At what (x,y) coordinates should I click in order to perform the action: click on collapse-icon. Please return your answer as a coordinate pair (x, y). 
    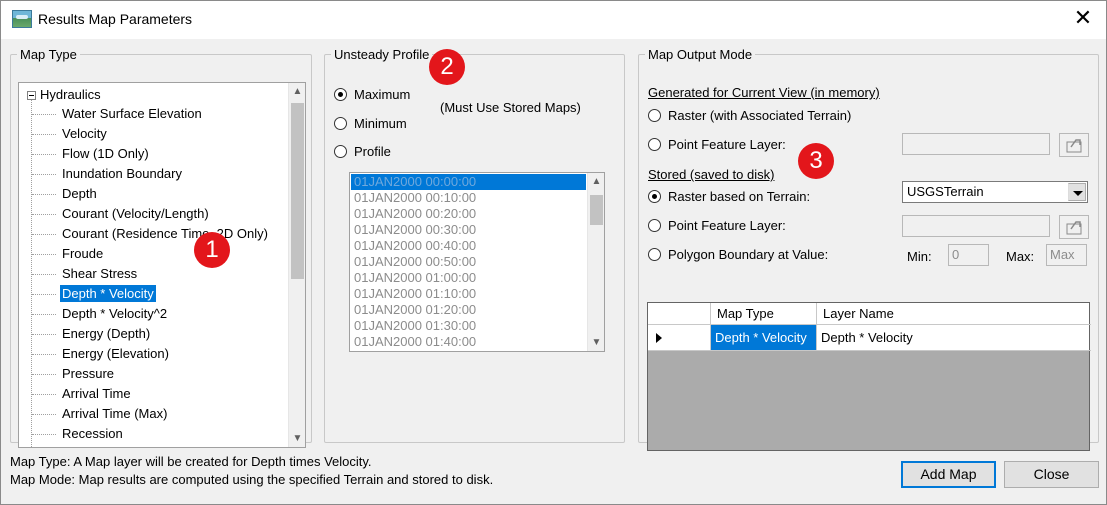
    Looking at the image, I should click on (31, 96).